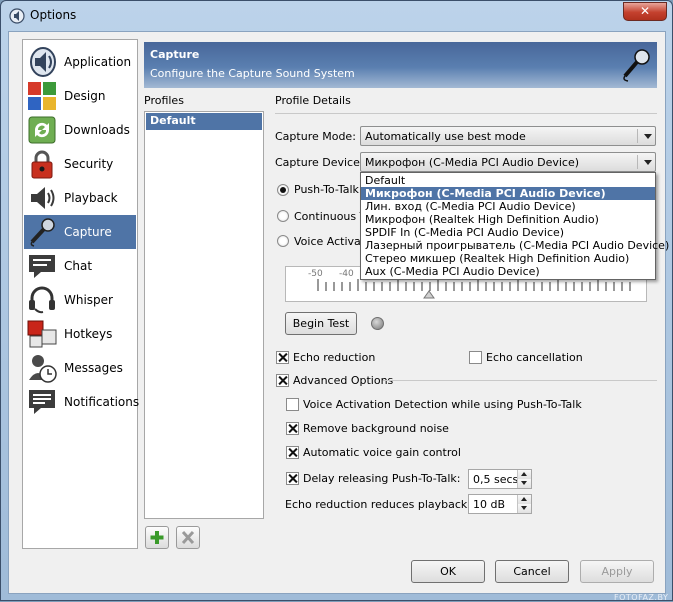 This screenshot has width=673, height=602. What do you see at coordinates (292, 478) in the screenshot?
I see `delay-ptt-checkbox` at bounding box center [292, 478].